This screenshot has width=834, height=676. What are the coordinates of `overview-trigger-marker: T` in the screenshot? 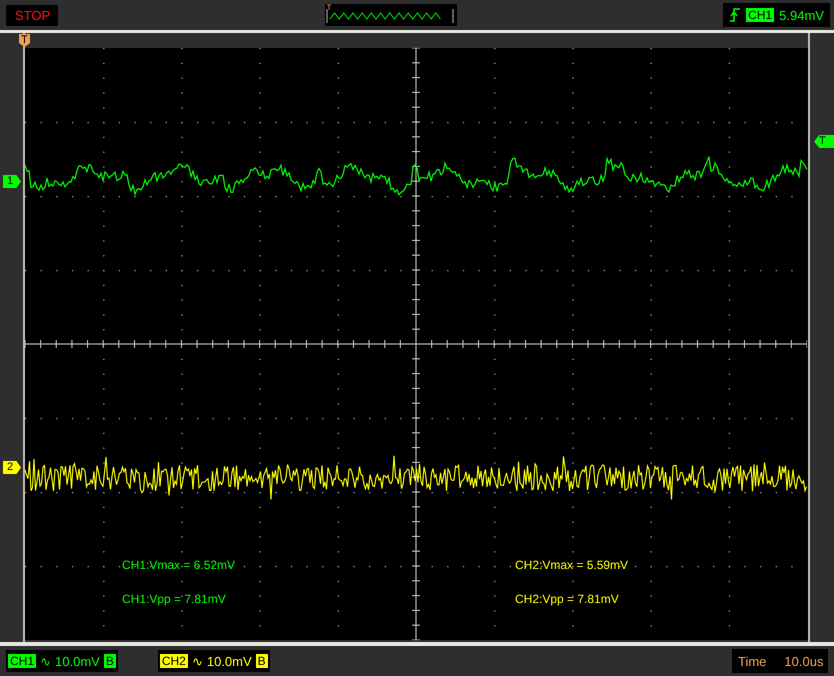 It's located at (329, 8).